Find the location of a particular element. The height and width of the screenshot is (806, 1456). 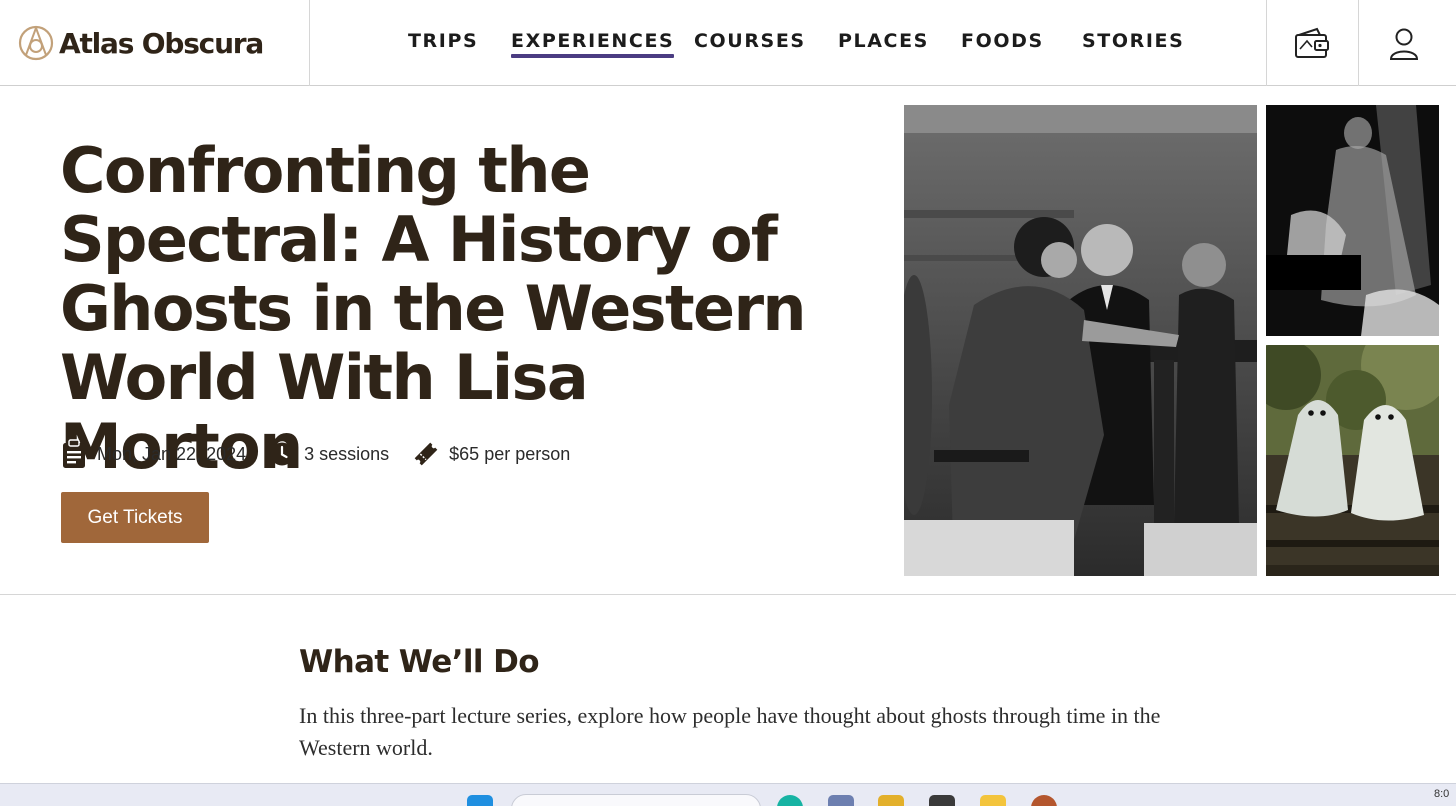

event-sessions-text: 3 sessions is located at coordinates (347, 453).